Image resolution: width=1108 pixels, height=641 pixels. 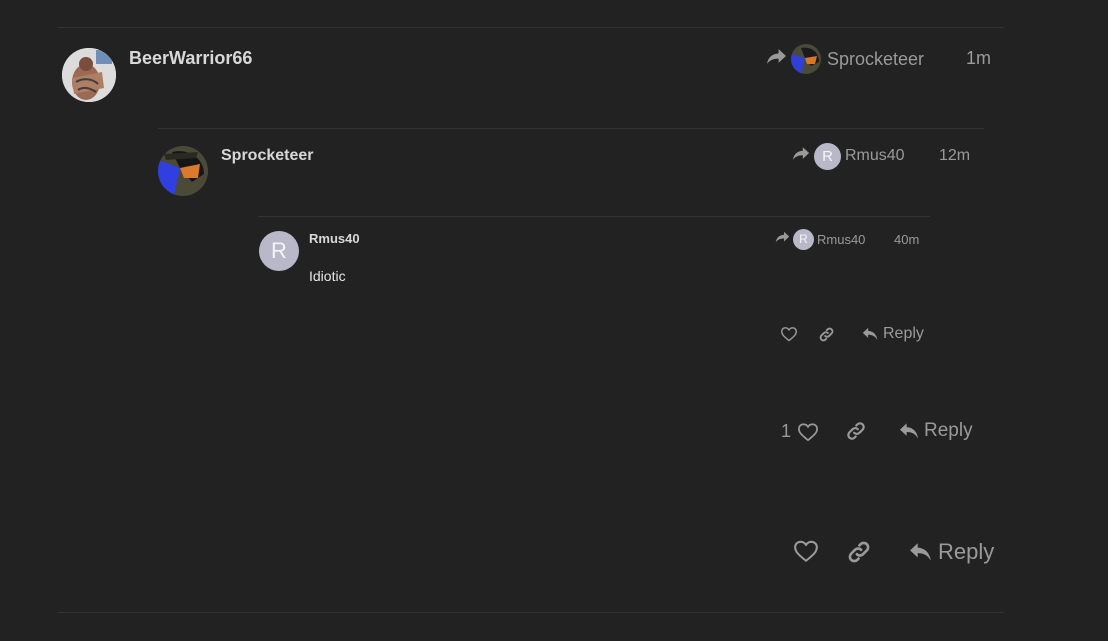 What do you see at coordinates (876, 58) in the screenshot?
I see `reply-to-username: Sprocketeer` at bounding box center [876, 58].